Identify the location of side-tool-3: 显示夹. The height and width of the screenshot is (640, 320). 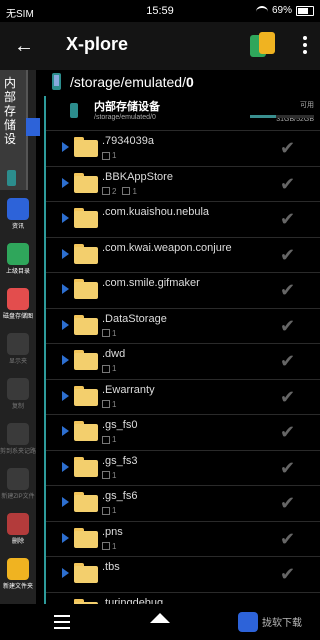
(18, 351).